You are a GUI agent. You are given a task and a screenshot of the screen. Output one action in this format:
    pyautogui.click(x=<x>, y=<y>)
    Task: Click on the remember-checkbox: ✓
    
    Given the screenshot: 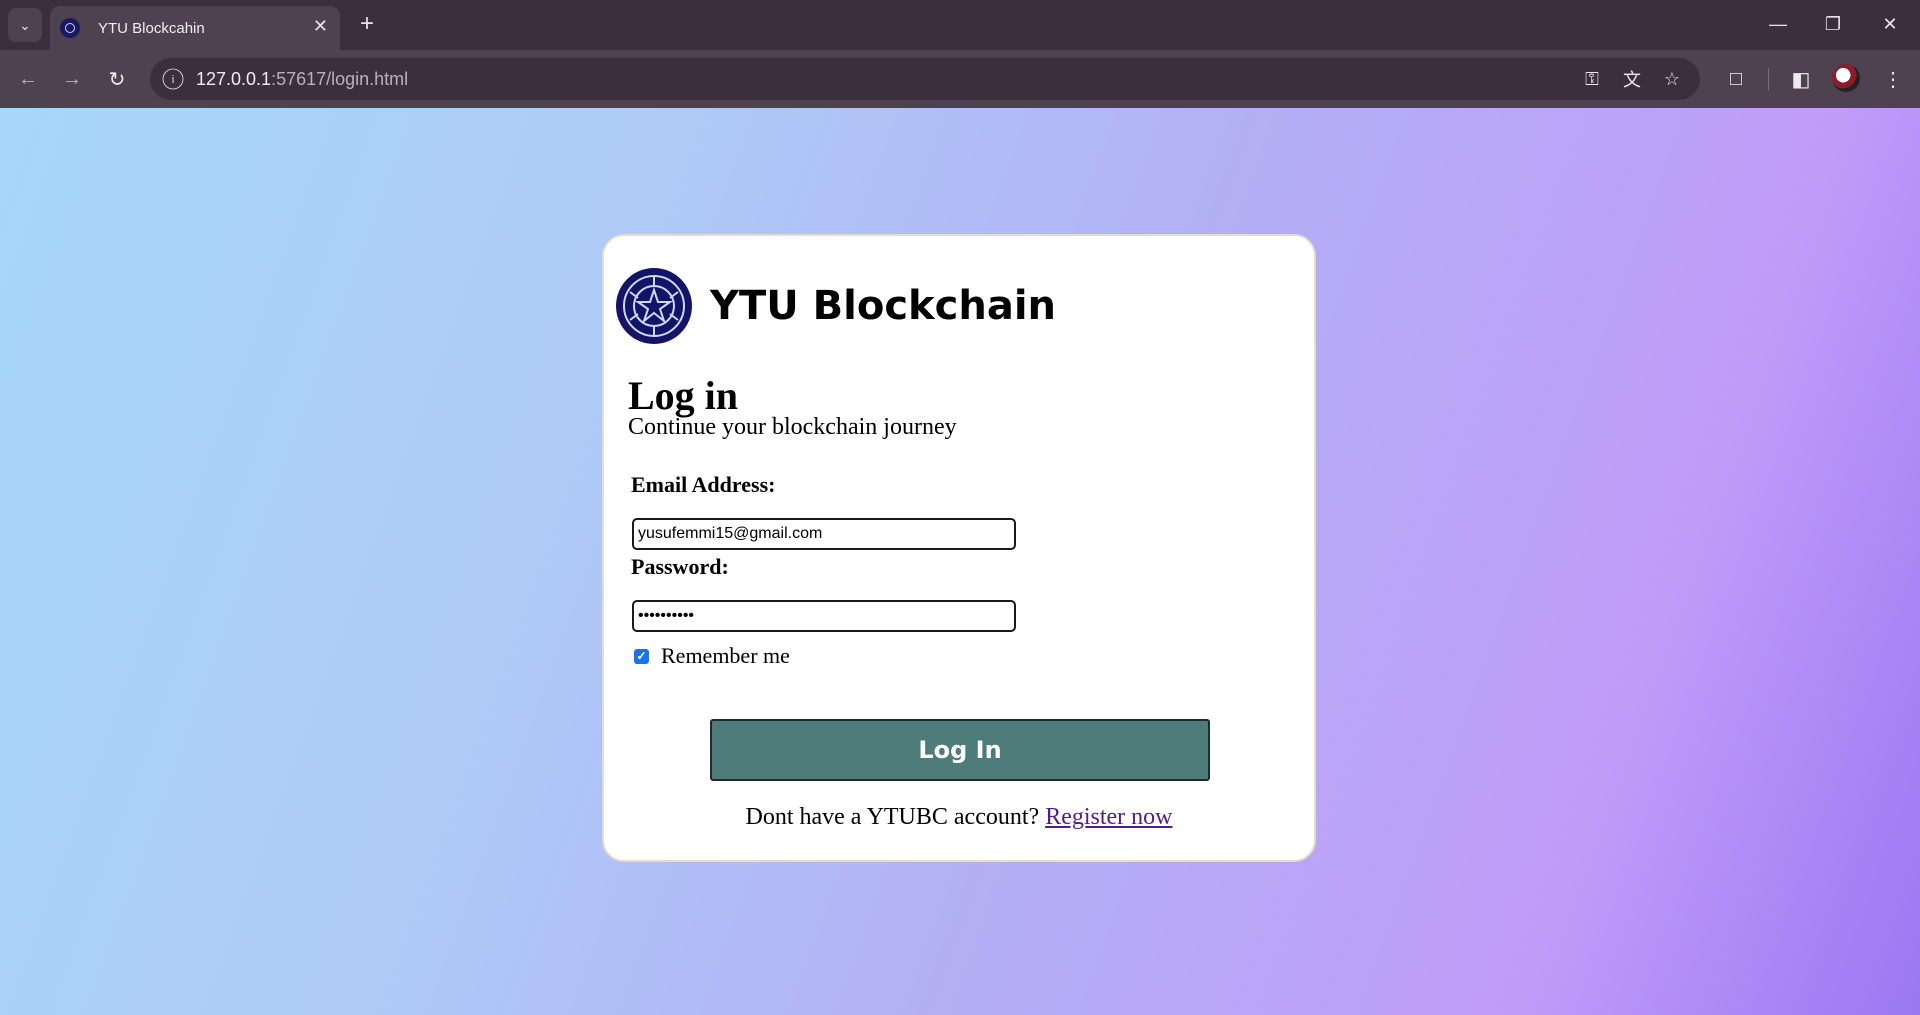 What is the action you would take?
    pyautogui.click(x=641, y=656)
    